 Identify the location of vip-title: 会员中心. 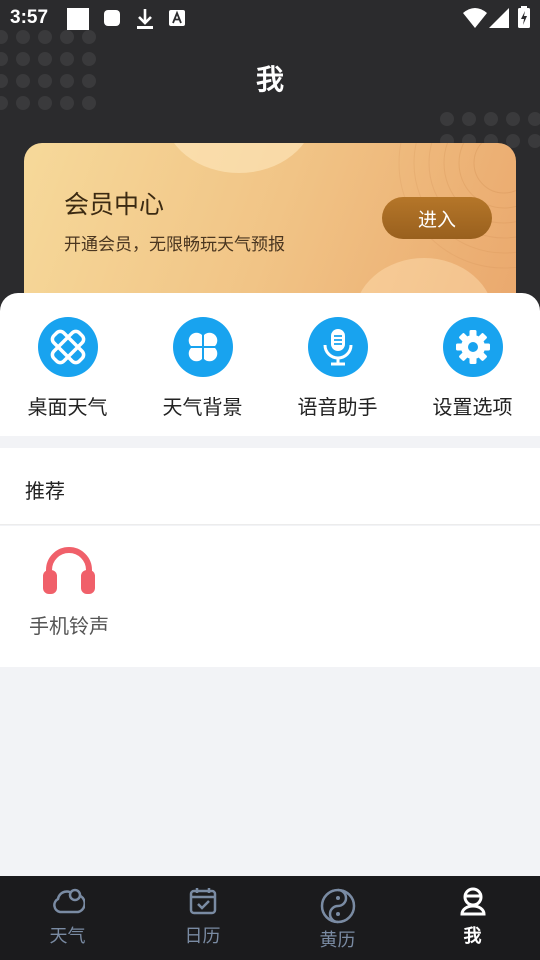
(114, 204).